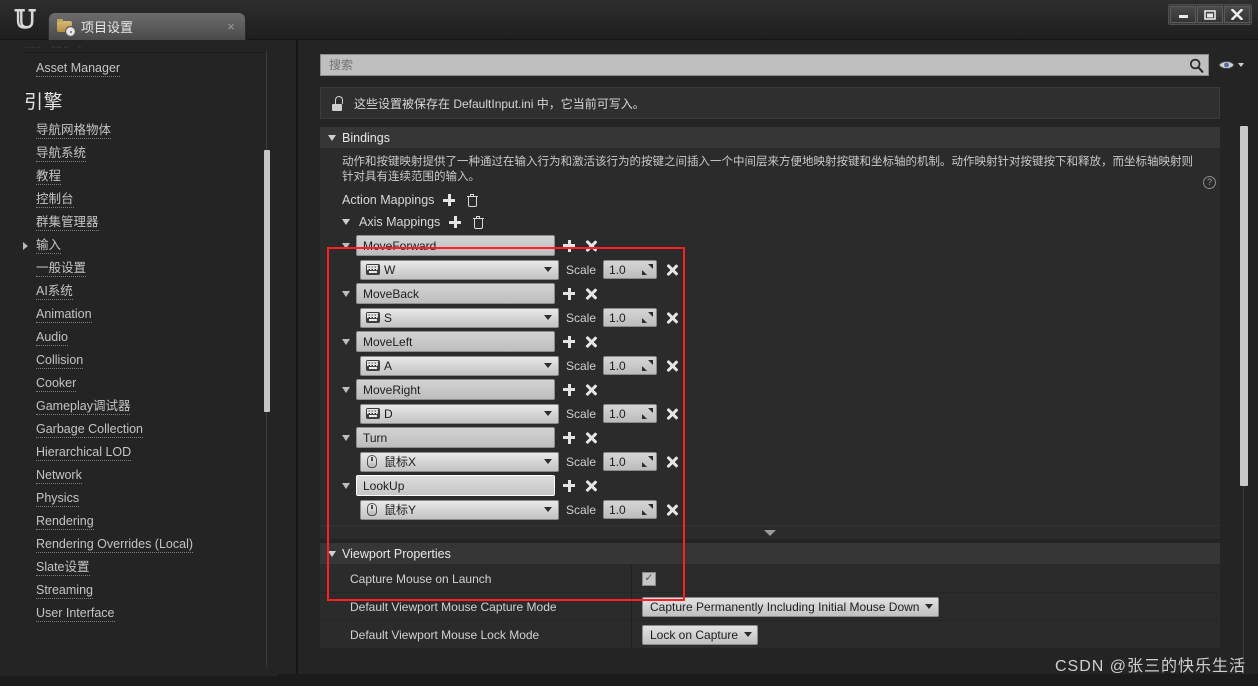 This screenshot has height=686, width=1258. Describe the element at coordinates (139, 452) in the screenshot. I see `sidebar-item-hierarchical-lod: Hierarchical LOD` at that location.